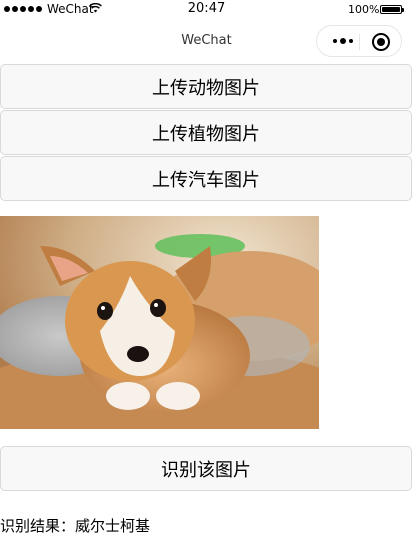  I want to click on close-target-icon, so click(381, 42).